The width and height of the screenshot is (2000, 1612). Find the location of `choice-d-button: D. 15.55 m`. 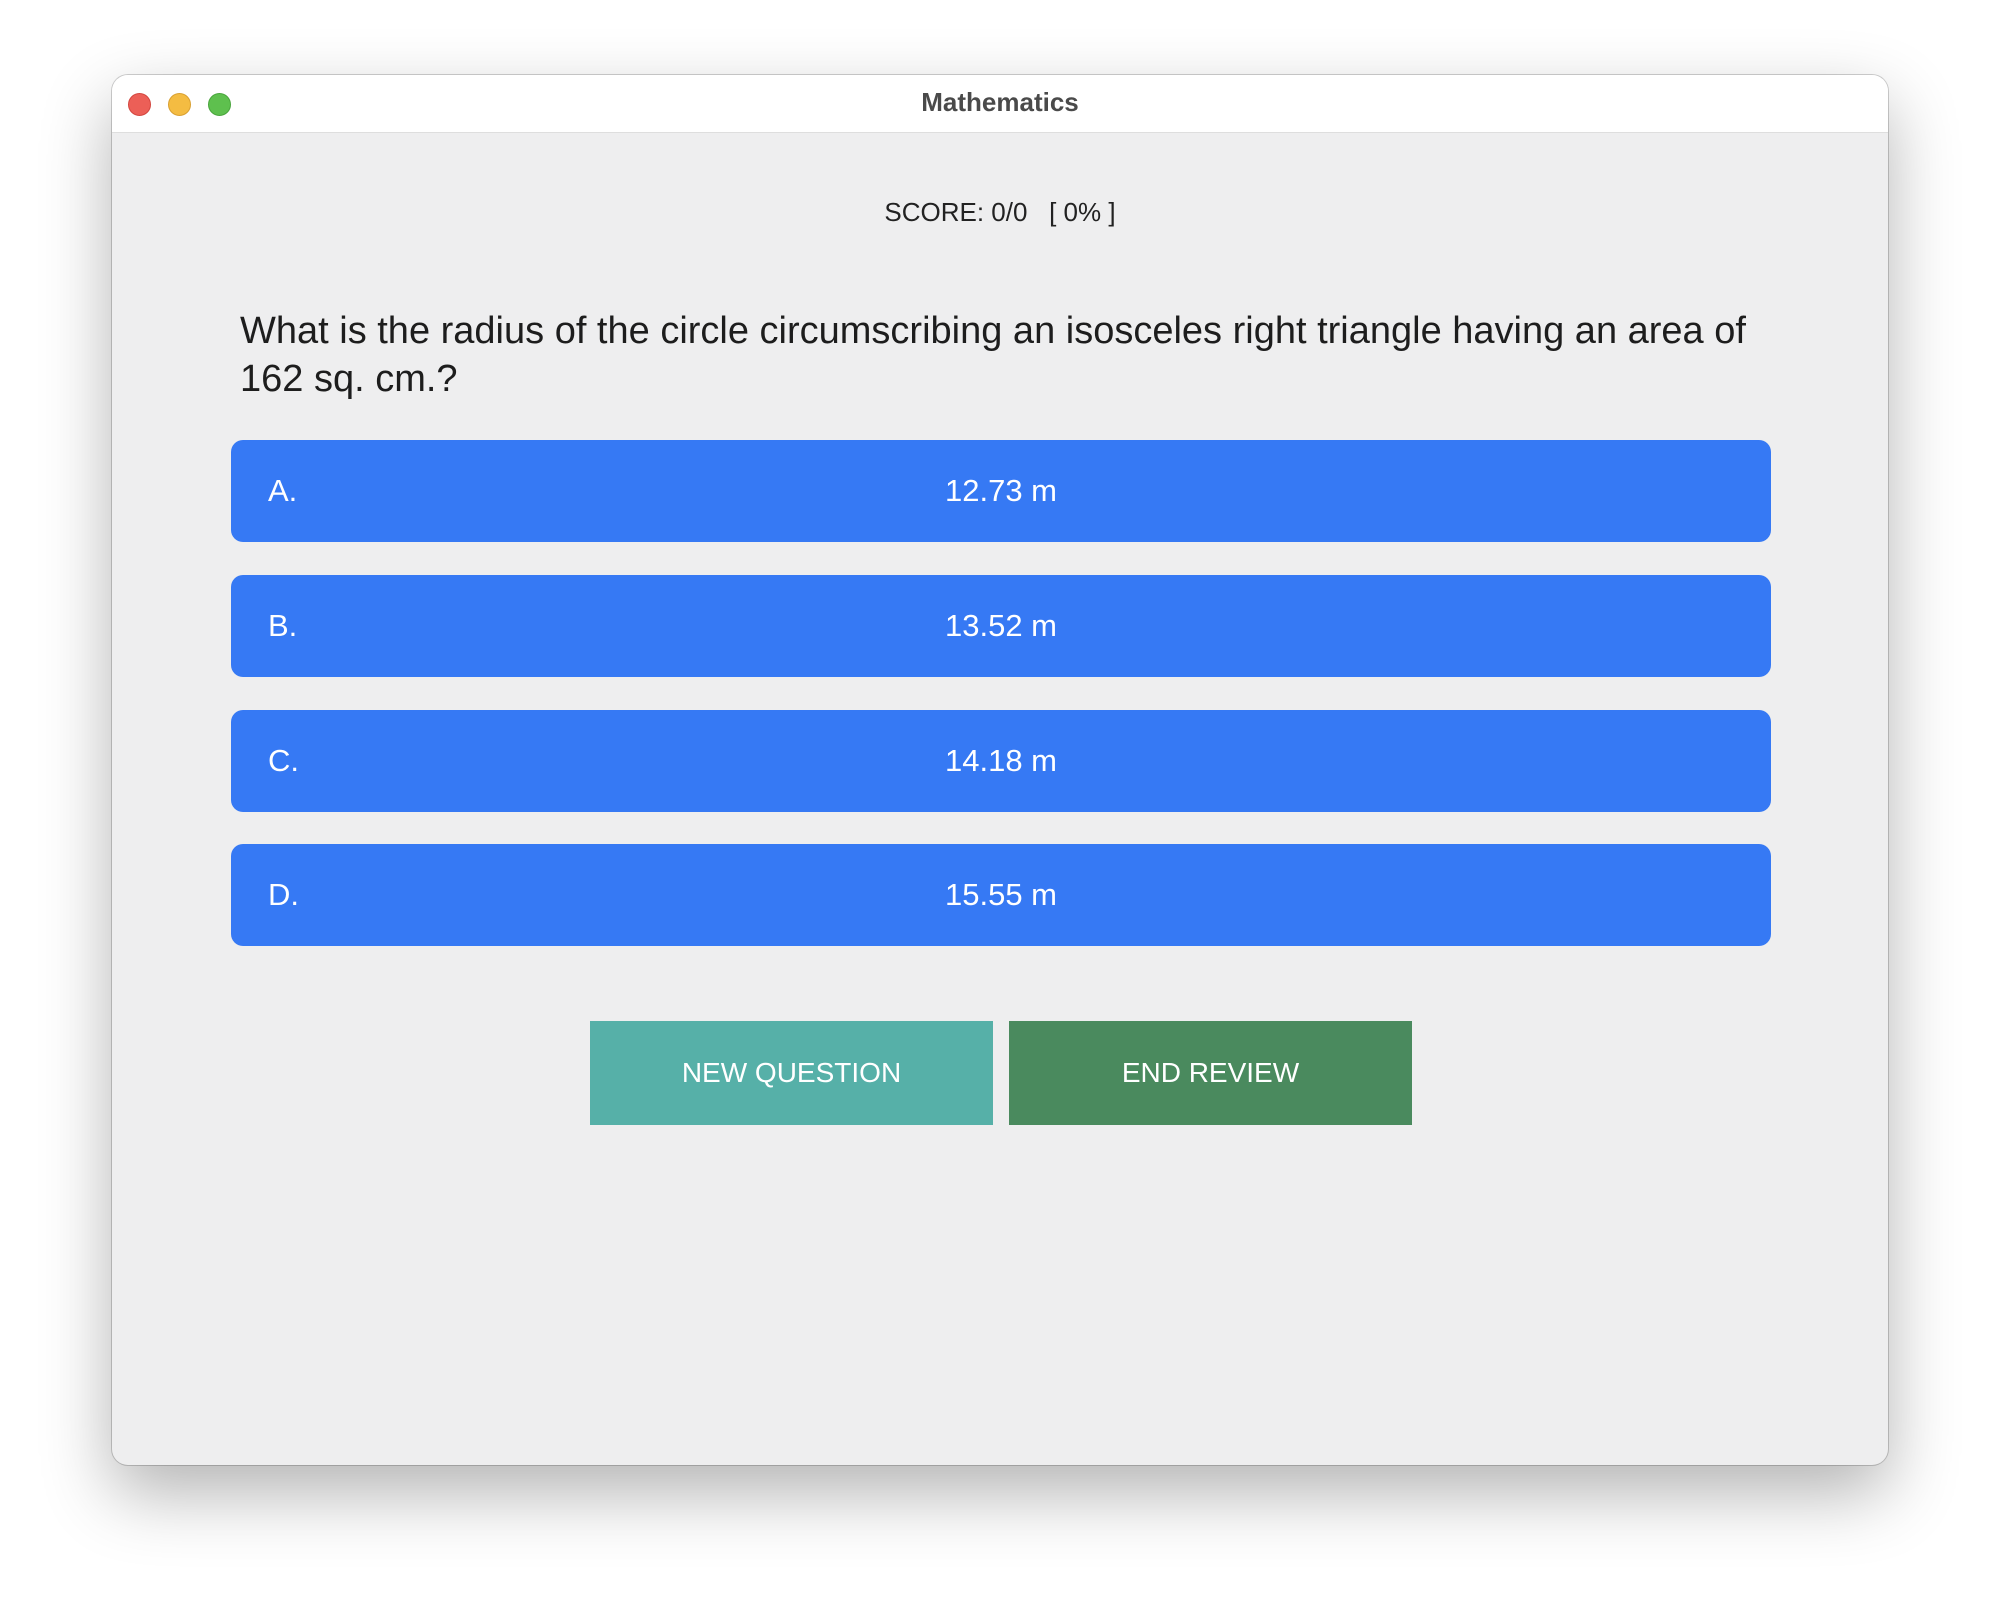

choice-d-button: D. 15.55 m is located at coordinates (1001, 895).